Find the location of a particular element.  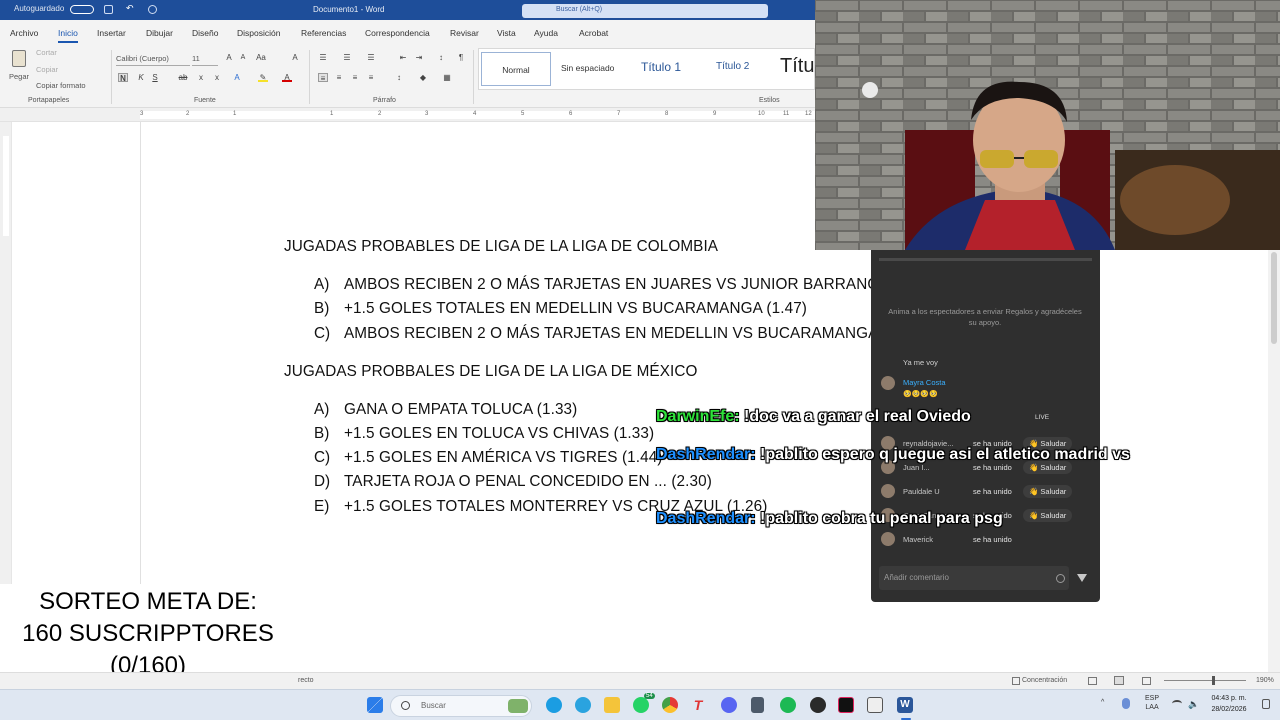

numbering-icon: ☰ is located at coordinates (347, 57).